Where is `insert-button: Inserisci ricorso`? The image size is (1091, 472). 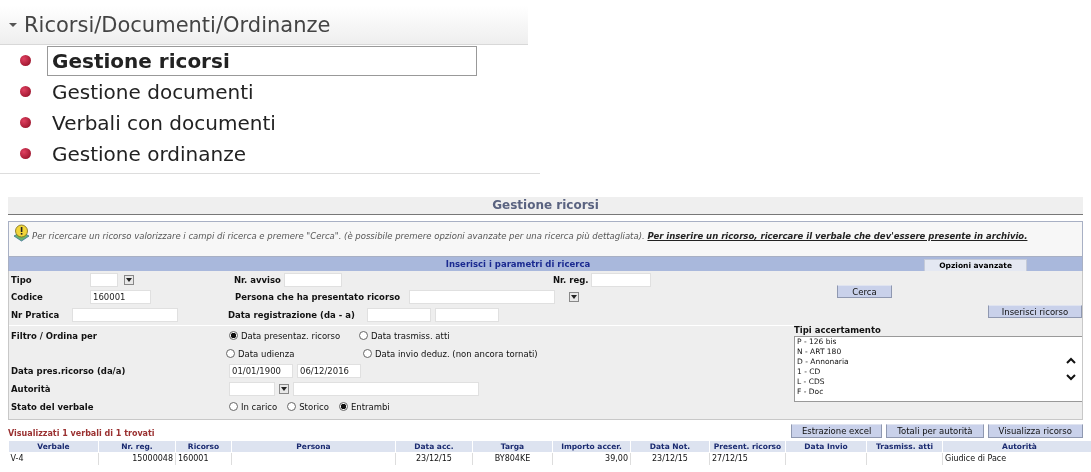 insert-button: Inserisci ricorso is located at coordinates (1035, 311).